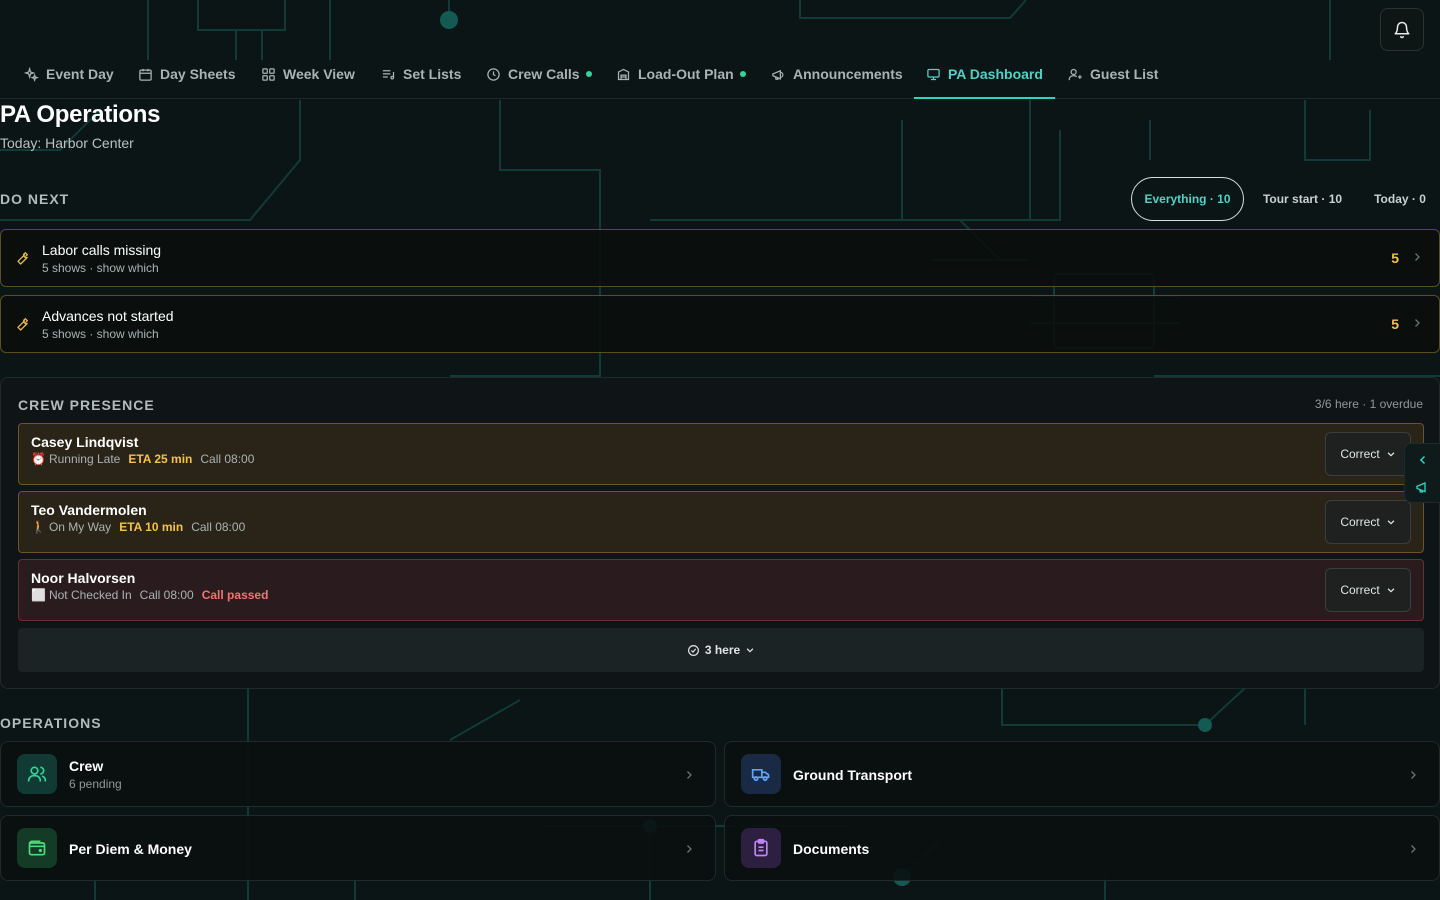  What do you see at coordinates (1302, 199) in the screenshot?
I see `filter-tour-start: Tour start · 10` at bounding box center [1302, 199].